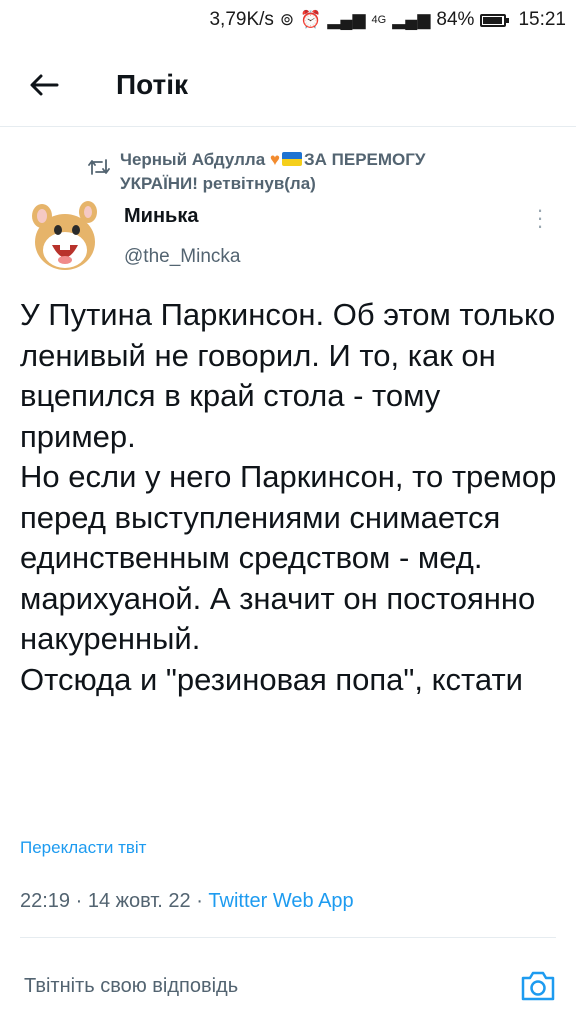 Image resolution: width=576 pixels, height=1024 pixels. Describe the element at coordinates (139, 901) in the screenshot. I see `tweet-date: 14 жовт. 22` at that location.